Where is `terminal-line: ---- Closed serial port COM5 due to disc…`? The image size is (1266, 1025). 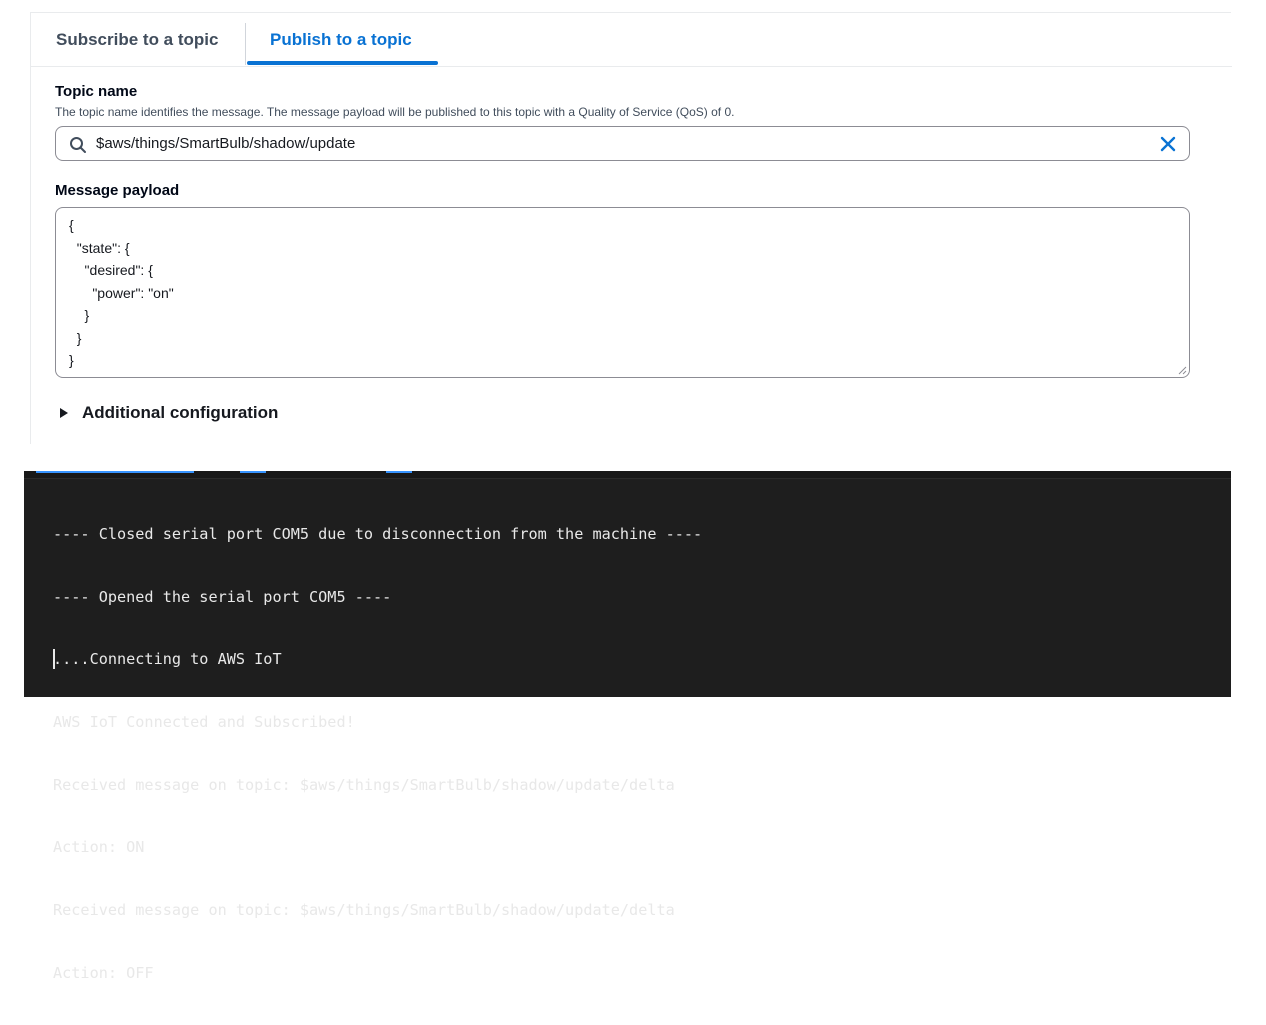
terminal-line: ---- Closed serial port COM5 due to disc… is located at coordinates (378, 533).